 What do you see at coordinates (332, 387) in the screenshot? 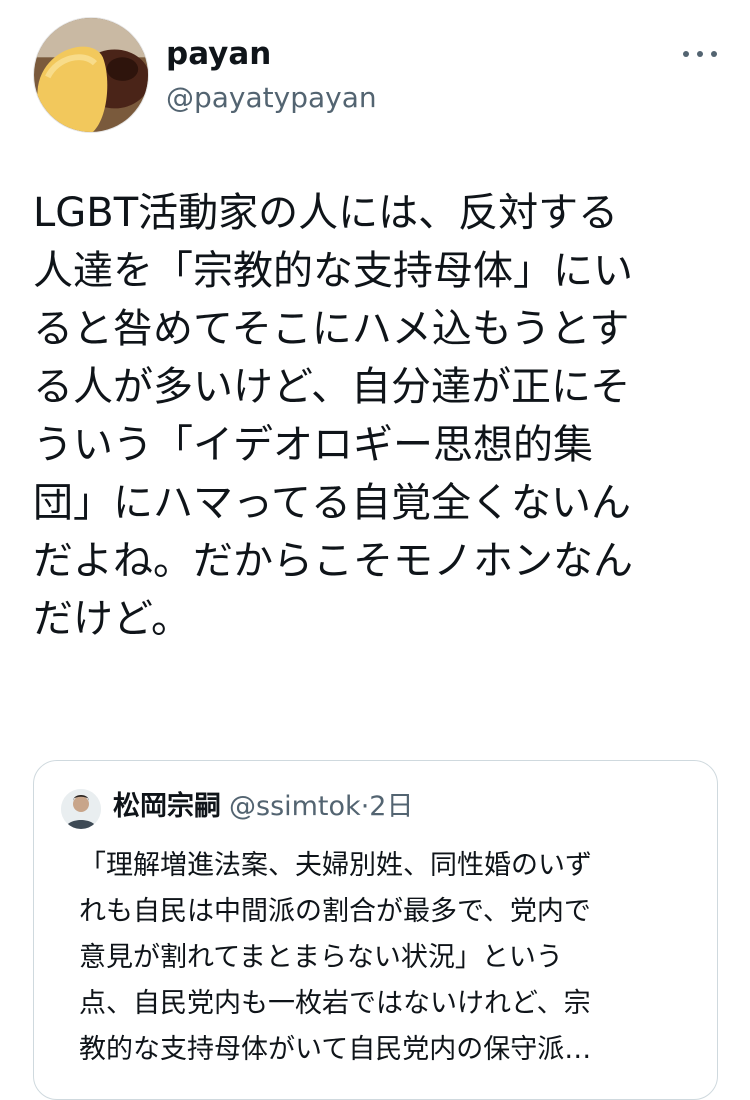
I see `tweet-line: る人が多いけど、自分達が正にそ` at bounding box center [332, 387].